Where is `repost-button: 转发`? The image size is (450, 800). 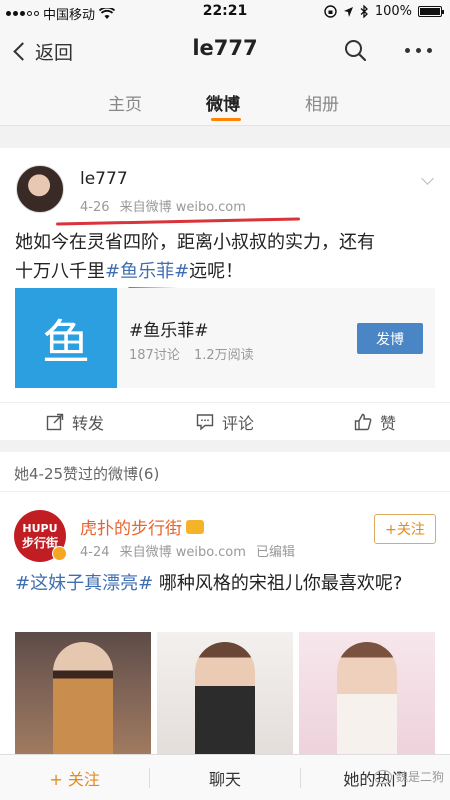
repost-button: 转发 is located at coordinates (75, 421).